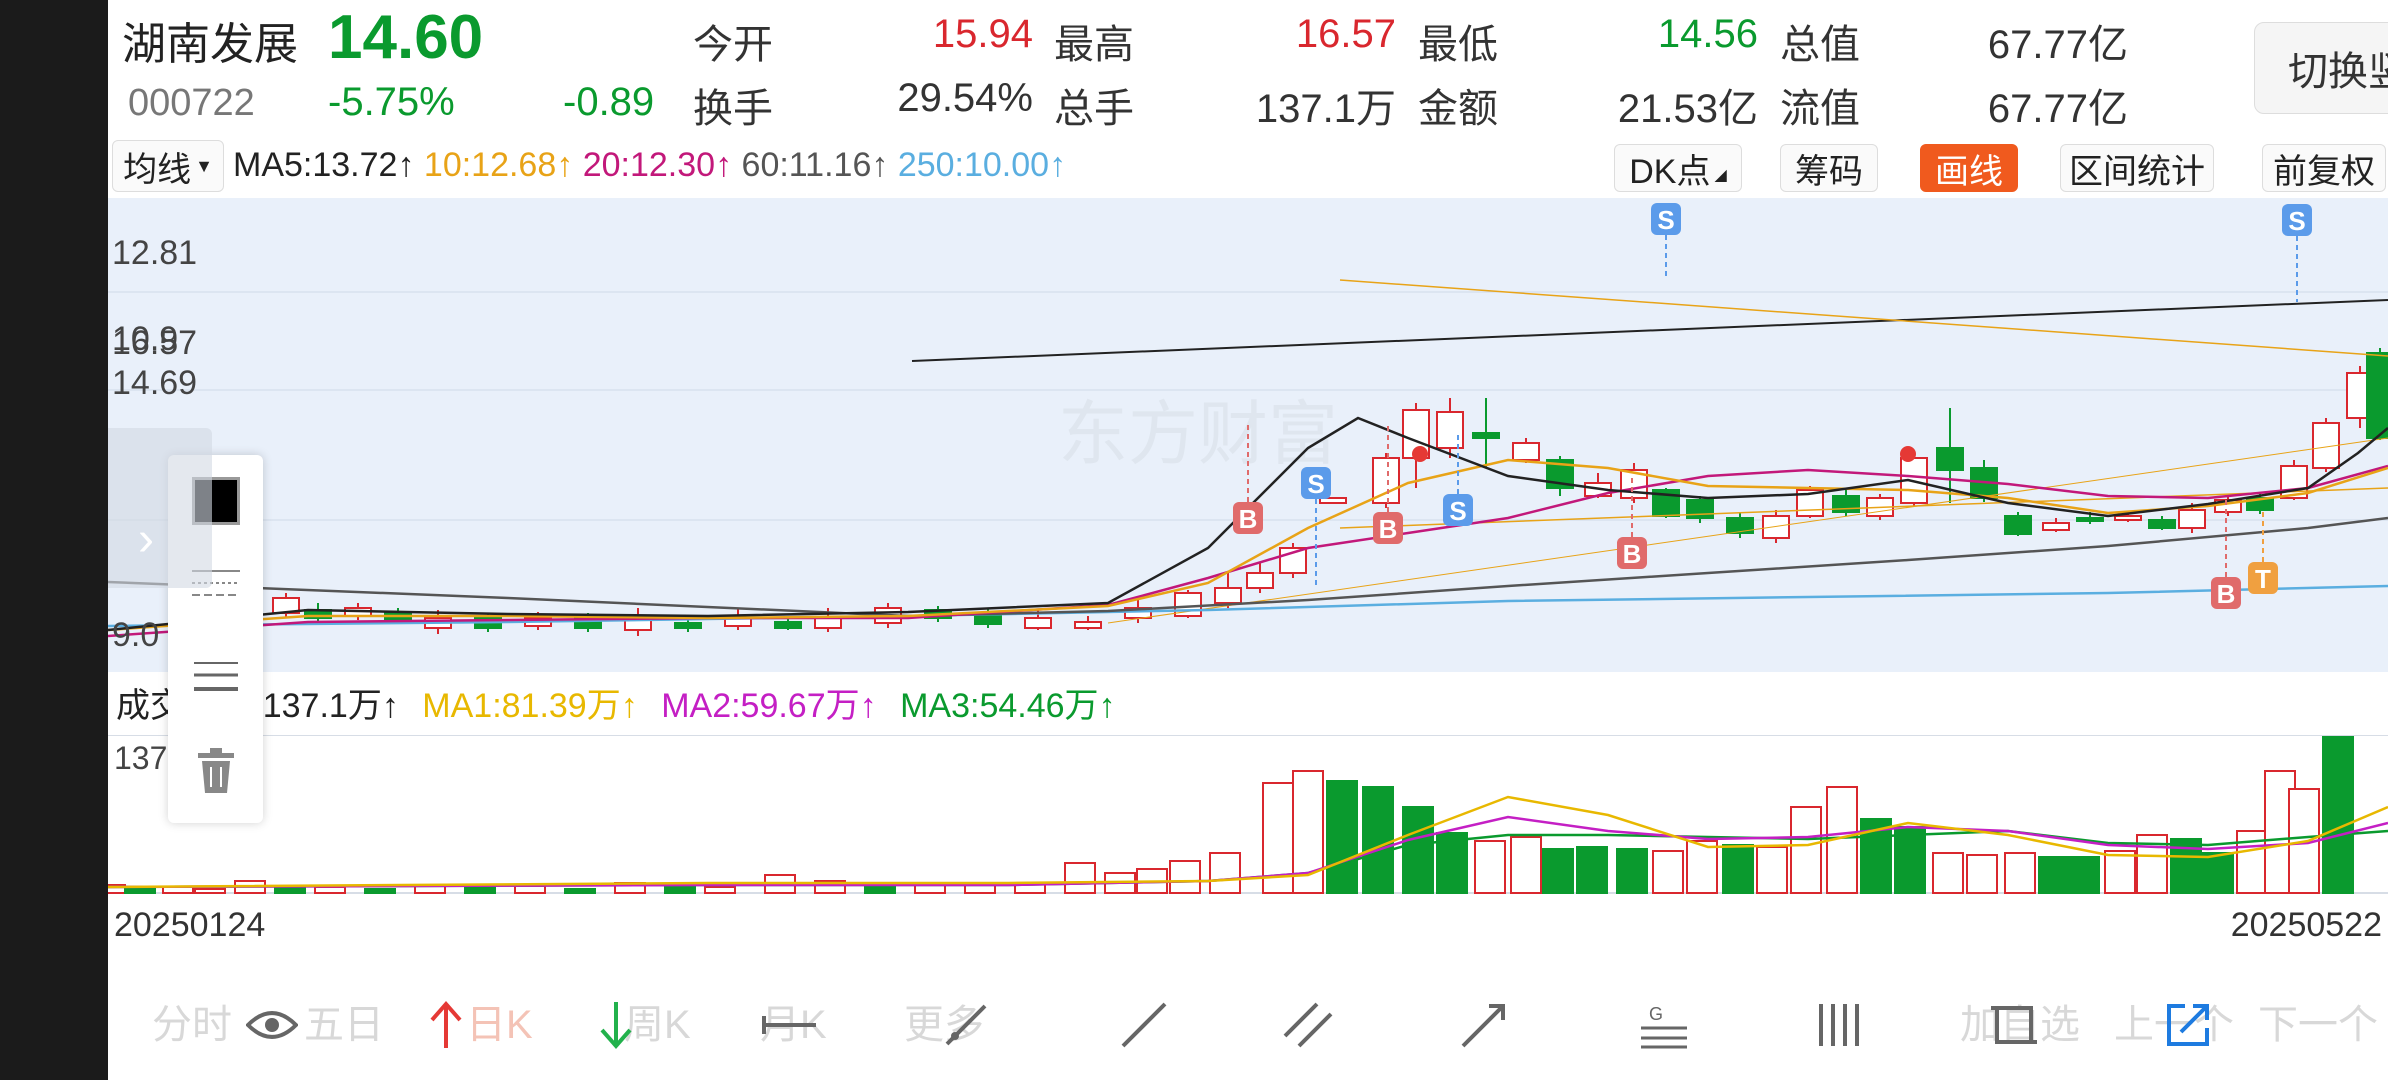  Describe the element at coordinates (1820, 45) in the screenshot. I see `total-cap-label: 总值` at that location.